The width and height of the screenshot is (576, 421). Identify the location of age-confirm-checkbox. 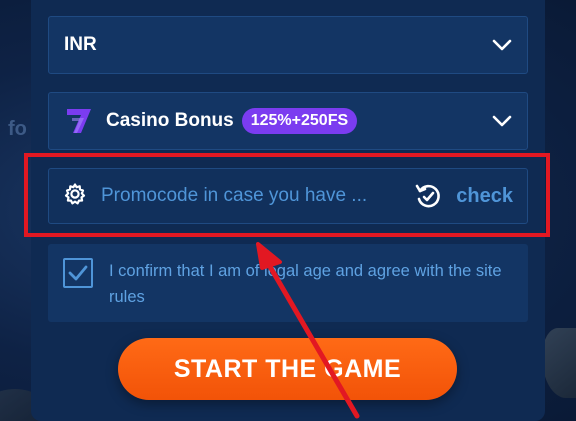
(78, 273).